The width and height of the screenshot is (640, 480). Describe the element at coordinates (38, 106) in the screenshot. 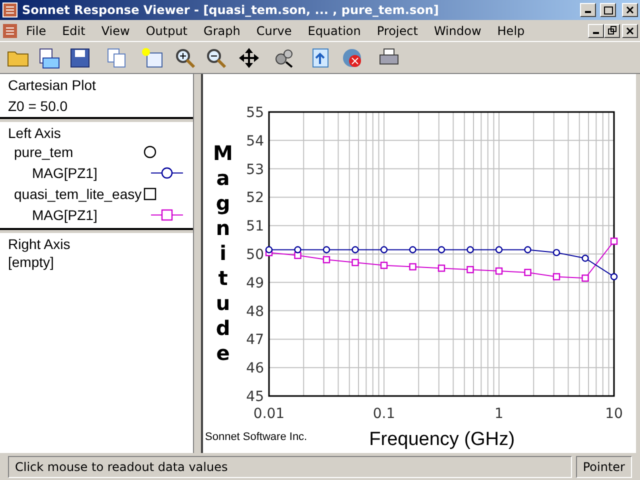

I see `impedance-label: Z0 = 50.0` at that location.